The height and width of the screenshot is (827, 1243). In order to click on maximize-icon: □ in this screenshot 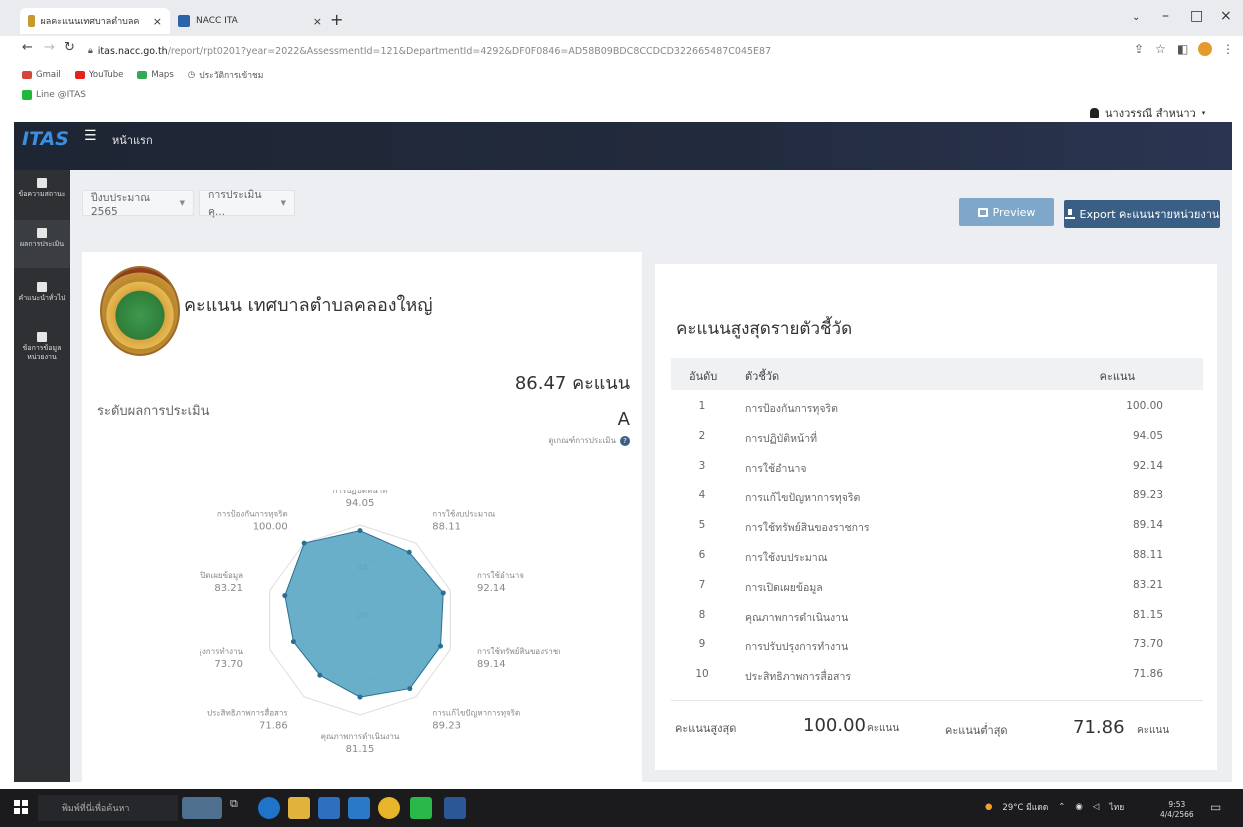, I will do `click(1196, 16)`.